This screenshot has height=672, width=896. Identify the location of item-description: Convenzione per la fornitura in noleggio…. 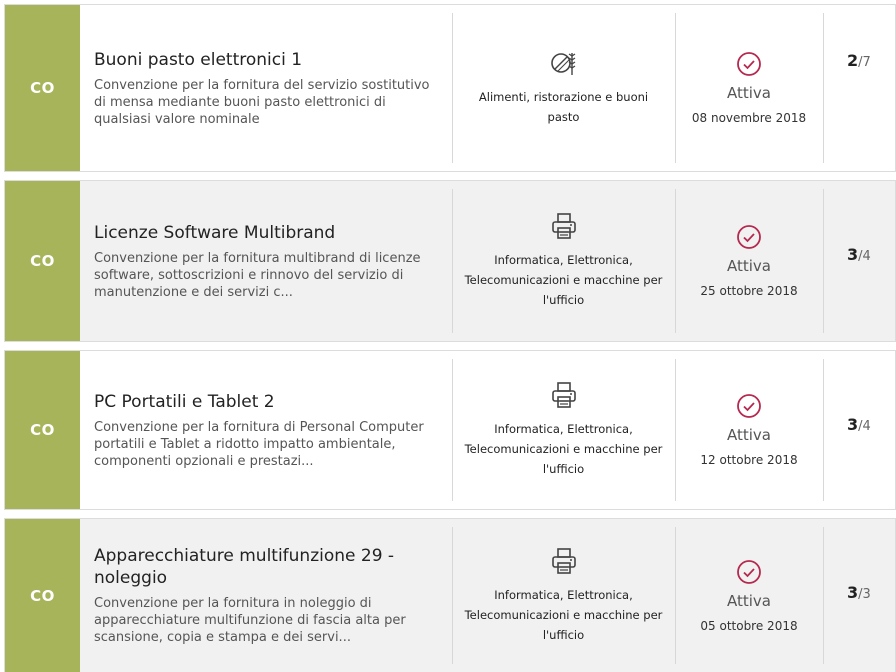
(250, 620).